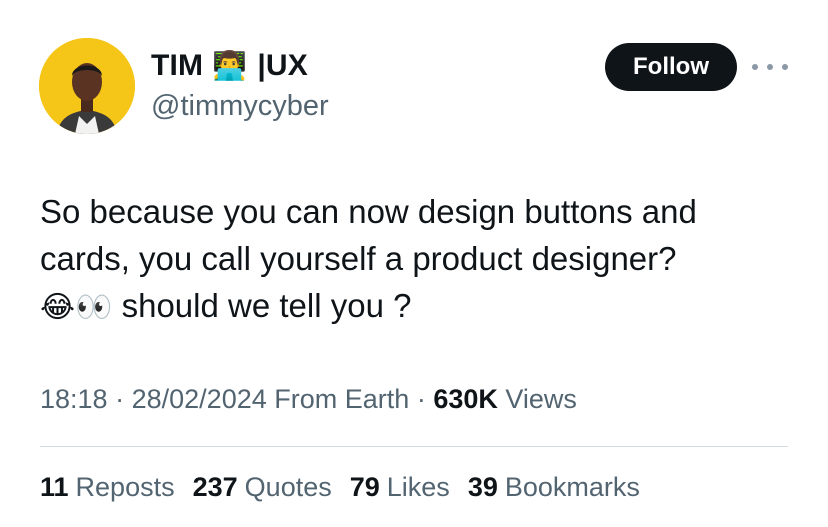 The height and width of the screenshot is (527, 828). What do you see at coordinates (342, 399) in the screenshot?
I see `tweet-source: From Earth` at bounding box center [342, 399].